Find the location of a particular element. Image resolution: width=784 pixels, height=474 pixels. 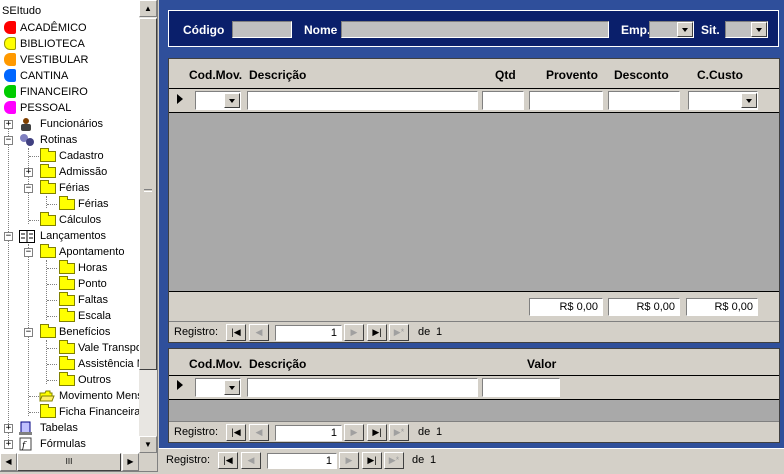

tree-module-biblioteca: BIBLIOTECA is located at coordinates (52, 44).